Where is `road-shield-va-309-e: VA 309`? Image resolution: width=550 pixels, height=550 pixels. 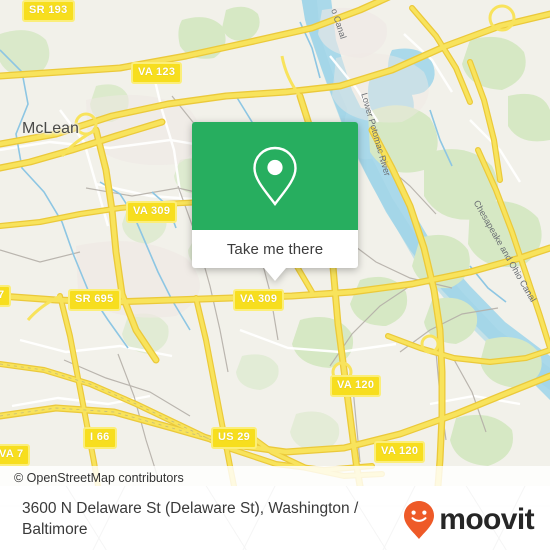 road-shield-va-309-e: VA 309 is located at coordinates (259, 300).